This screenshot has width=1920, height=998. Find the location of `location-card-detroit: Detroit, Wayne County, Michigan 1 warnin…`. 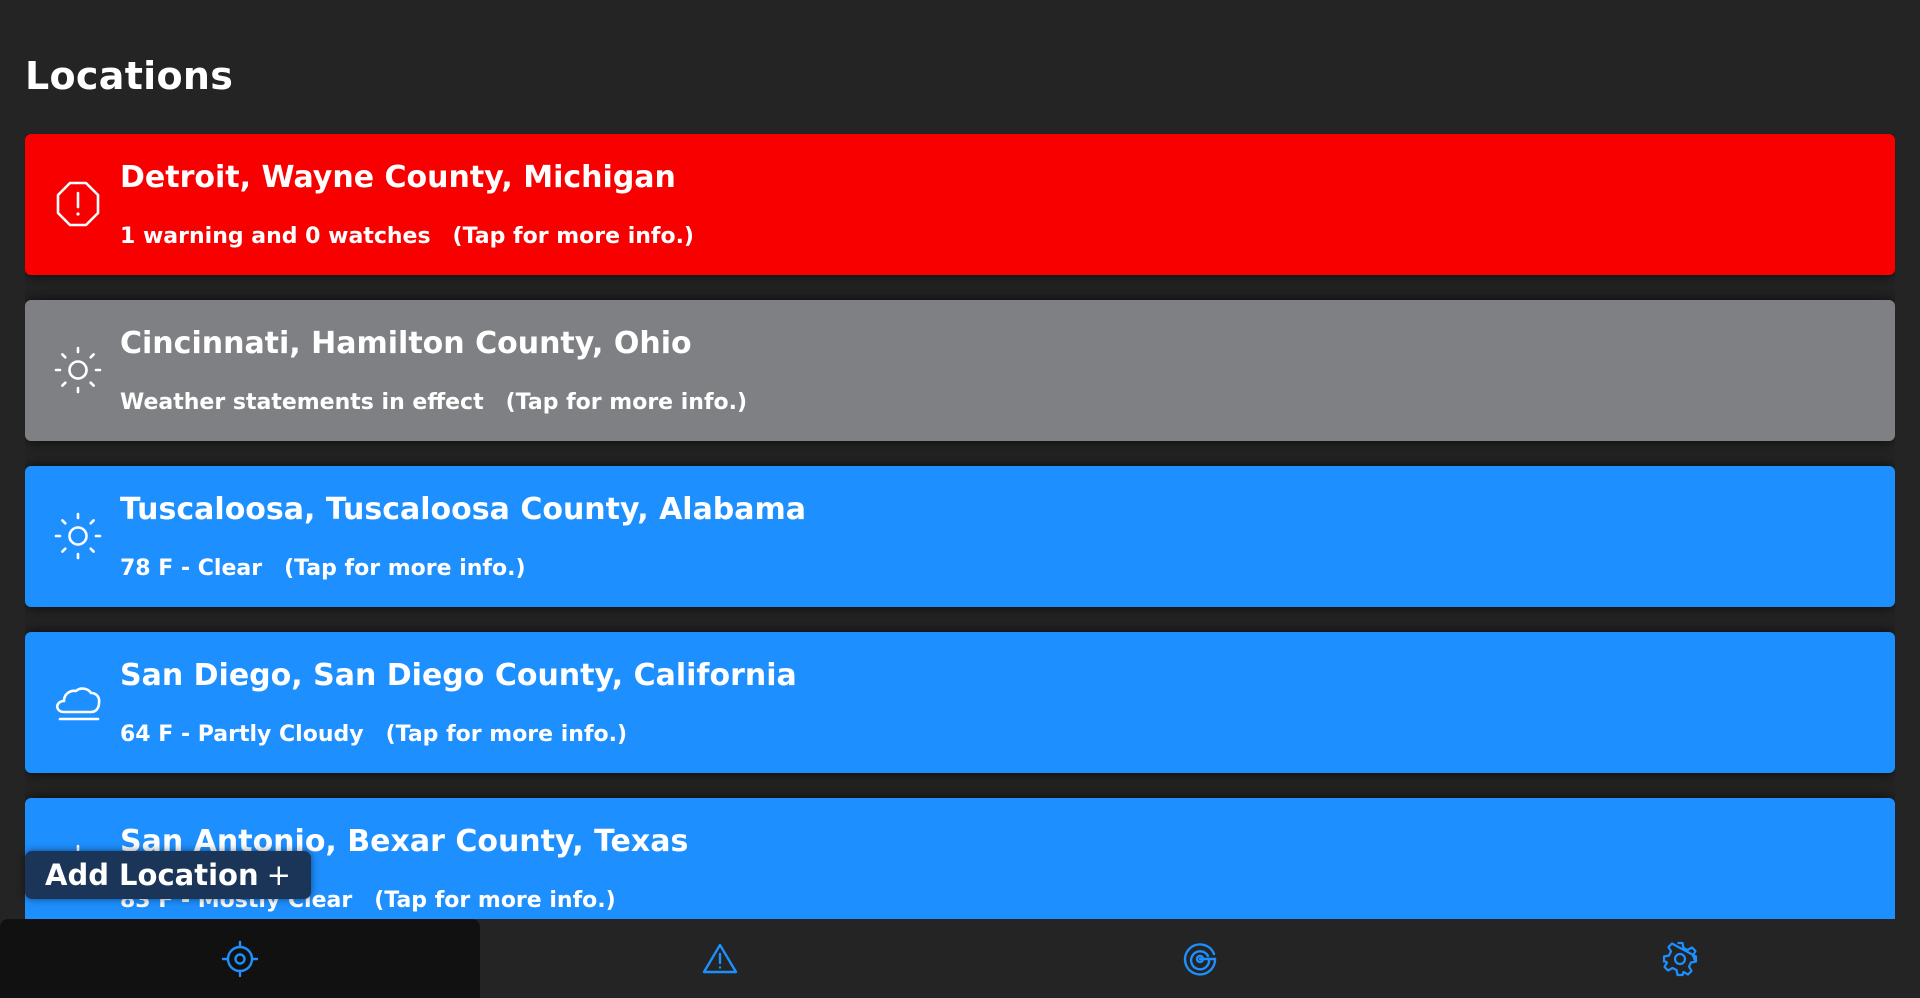

location-card-detroit: Detroit, Wayne County, Michigan 1 warnin… is located at coordinates (960, 204).